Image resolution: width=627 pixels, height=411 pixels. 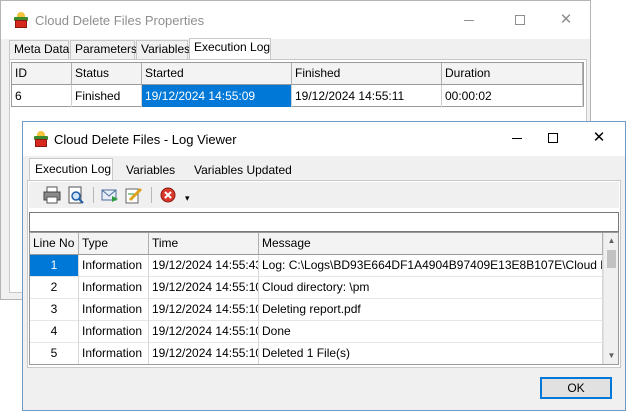 I want to click on column-header-line-no: Line No, so click(x=54, y=244).